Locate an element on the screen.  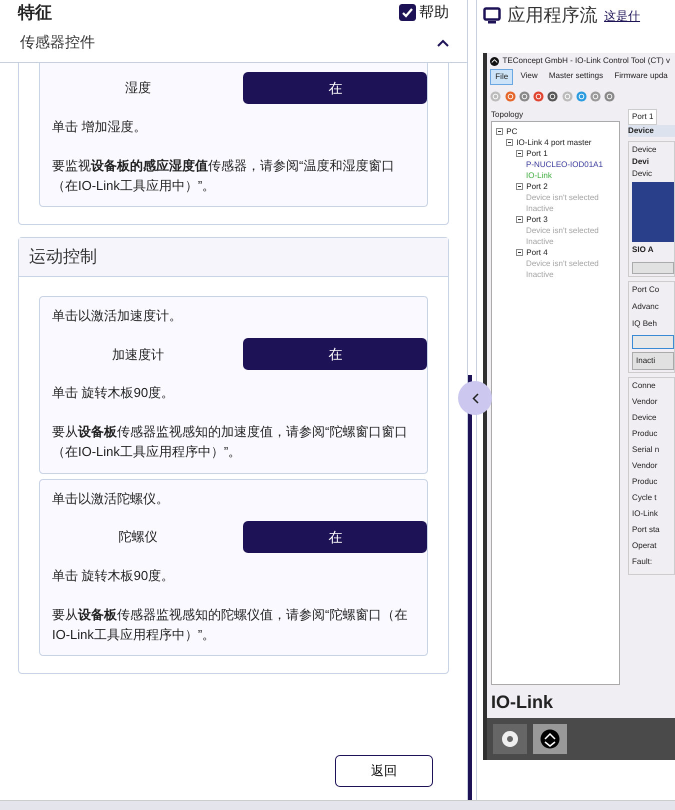
section-header: 运动控制 is located at coordinates (233, 257).